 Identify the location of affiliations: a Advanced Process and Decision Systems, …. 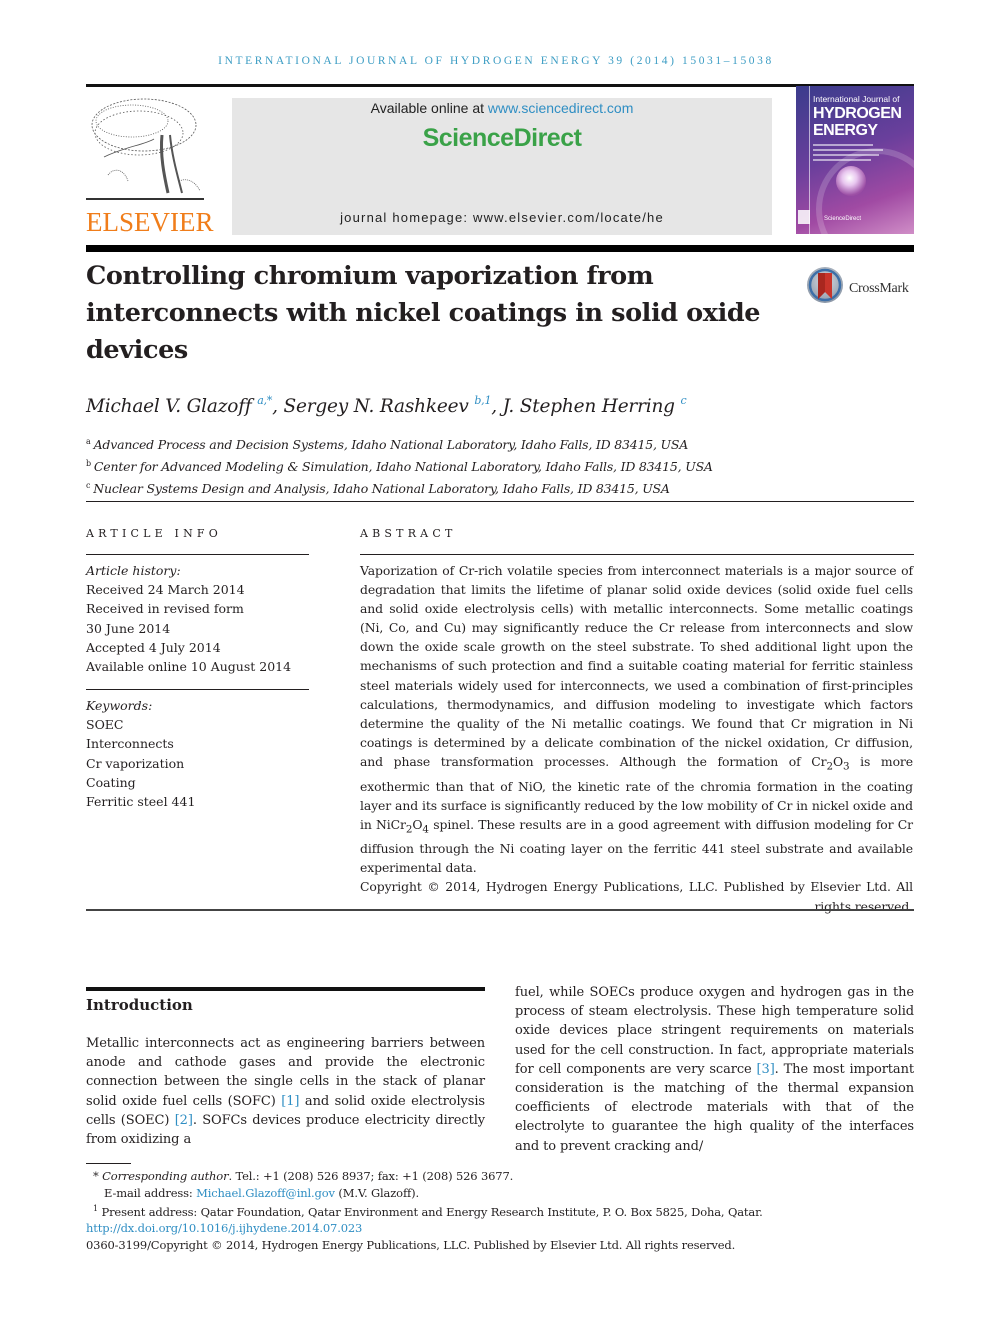
(399, 465).